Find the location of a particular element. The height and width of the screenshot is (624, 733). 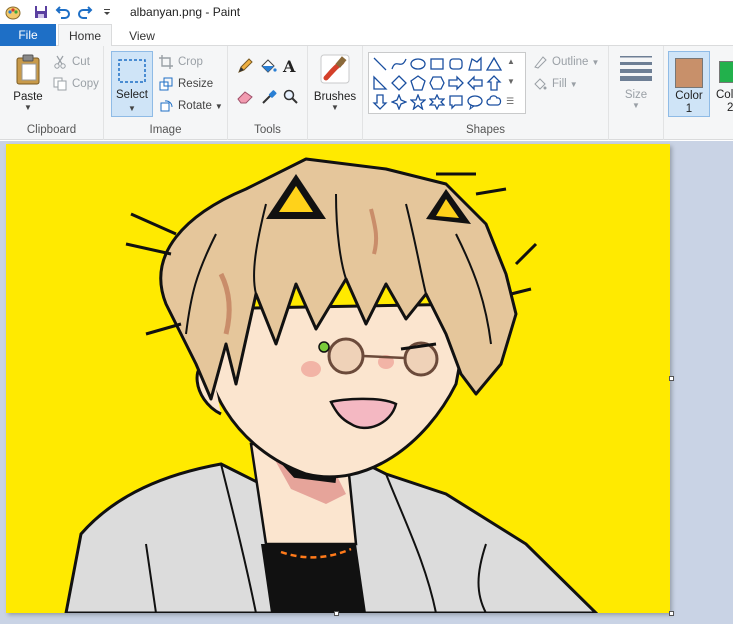

resize-handle-right is located at coordinates (671, 378).